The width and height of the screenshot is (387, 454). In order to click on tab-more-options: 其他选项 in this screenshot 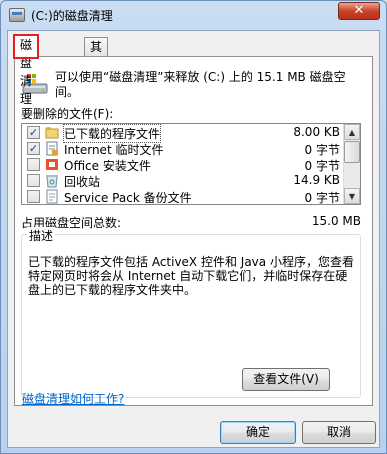, I will do `click(96, 72)`.